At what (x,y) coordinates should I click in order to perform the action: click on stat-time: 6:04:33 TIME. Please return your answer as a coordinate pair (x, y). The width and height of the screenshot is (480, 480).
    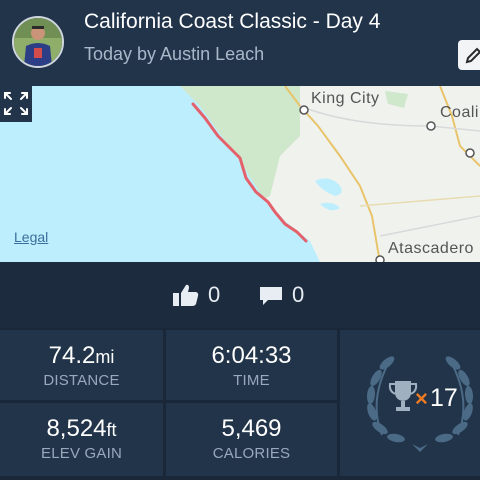
    Looking at the image, I should click on (251, 365).